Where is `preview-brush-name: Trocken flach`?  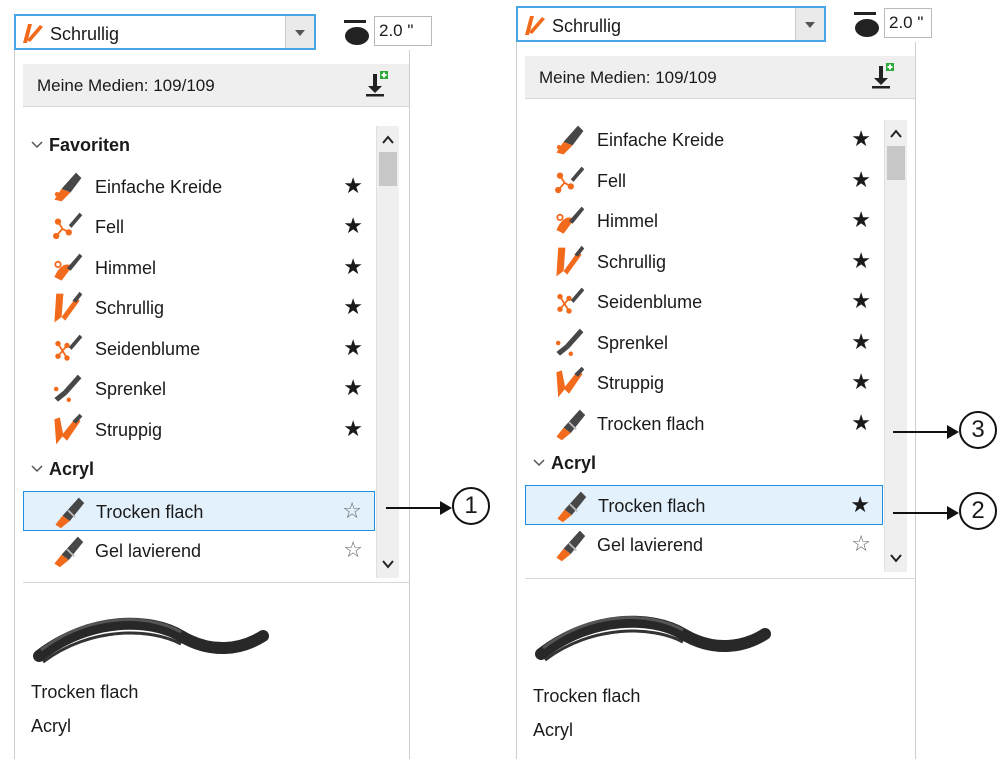
preview-brush-name: Trocken flach is located at coordinates (587, 696).